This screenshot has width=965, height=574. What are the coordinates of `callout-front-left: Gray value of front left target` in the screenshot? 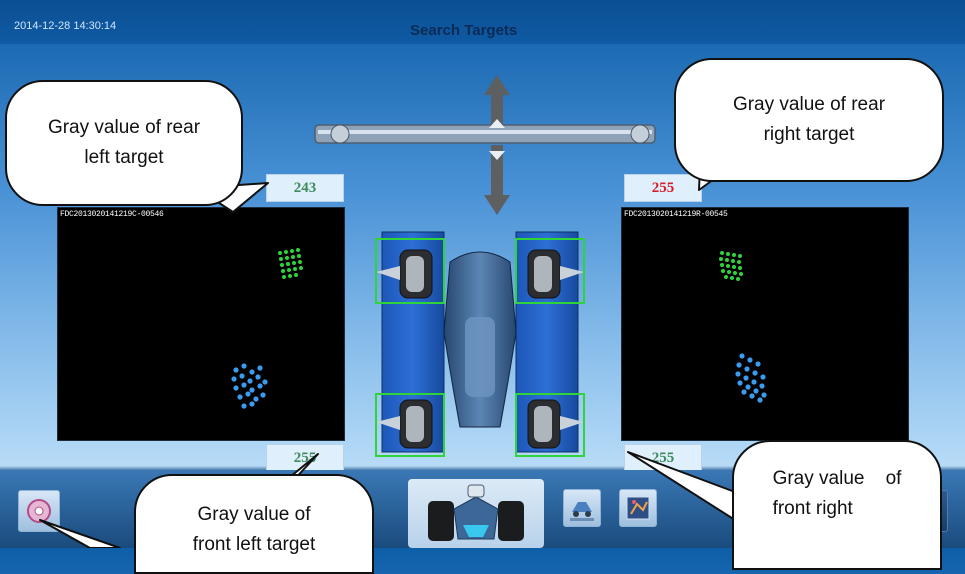 It's located at (254, 524).